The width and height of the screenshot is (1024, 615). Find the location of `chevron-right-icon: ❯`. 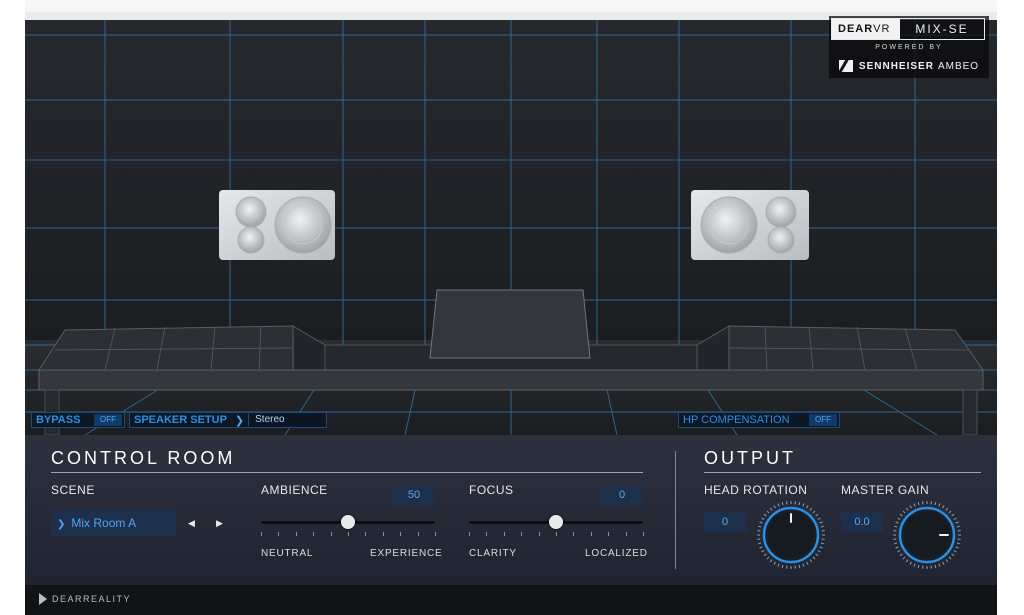

chevron-right-icon: ❯ is located at coordinates (61, 524).